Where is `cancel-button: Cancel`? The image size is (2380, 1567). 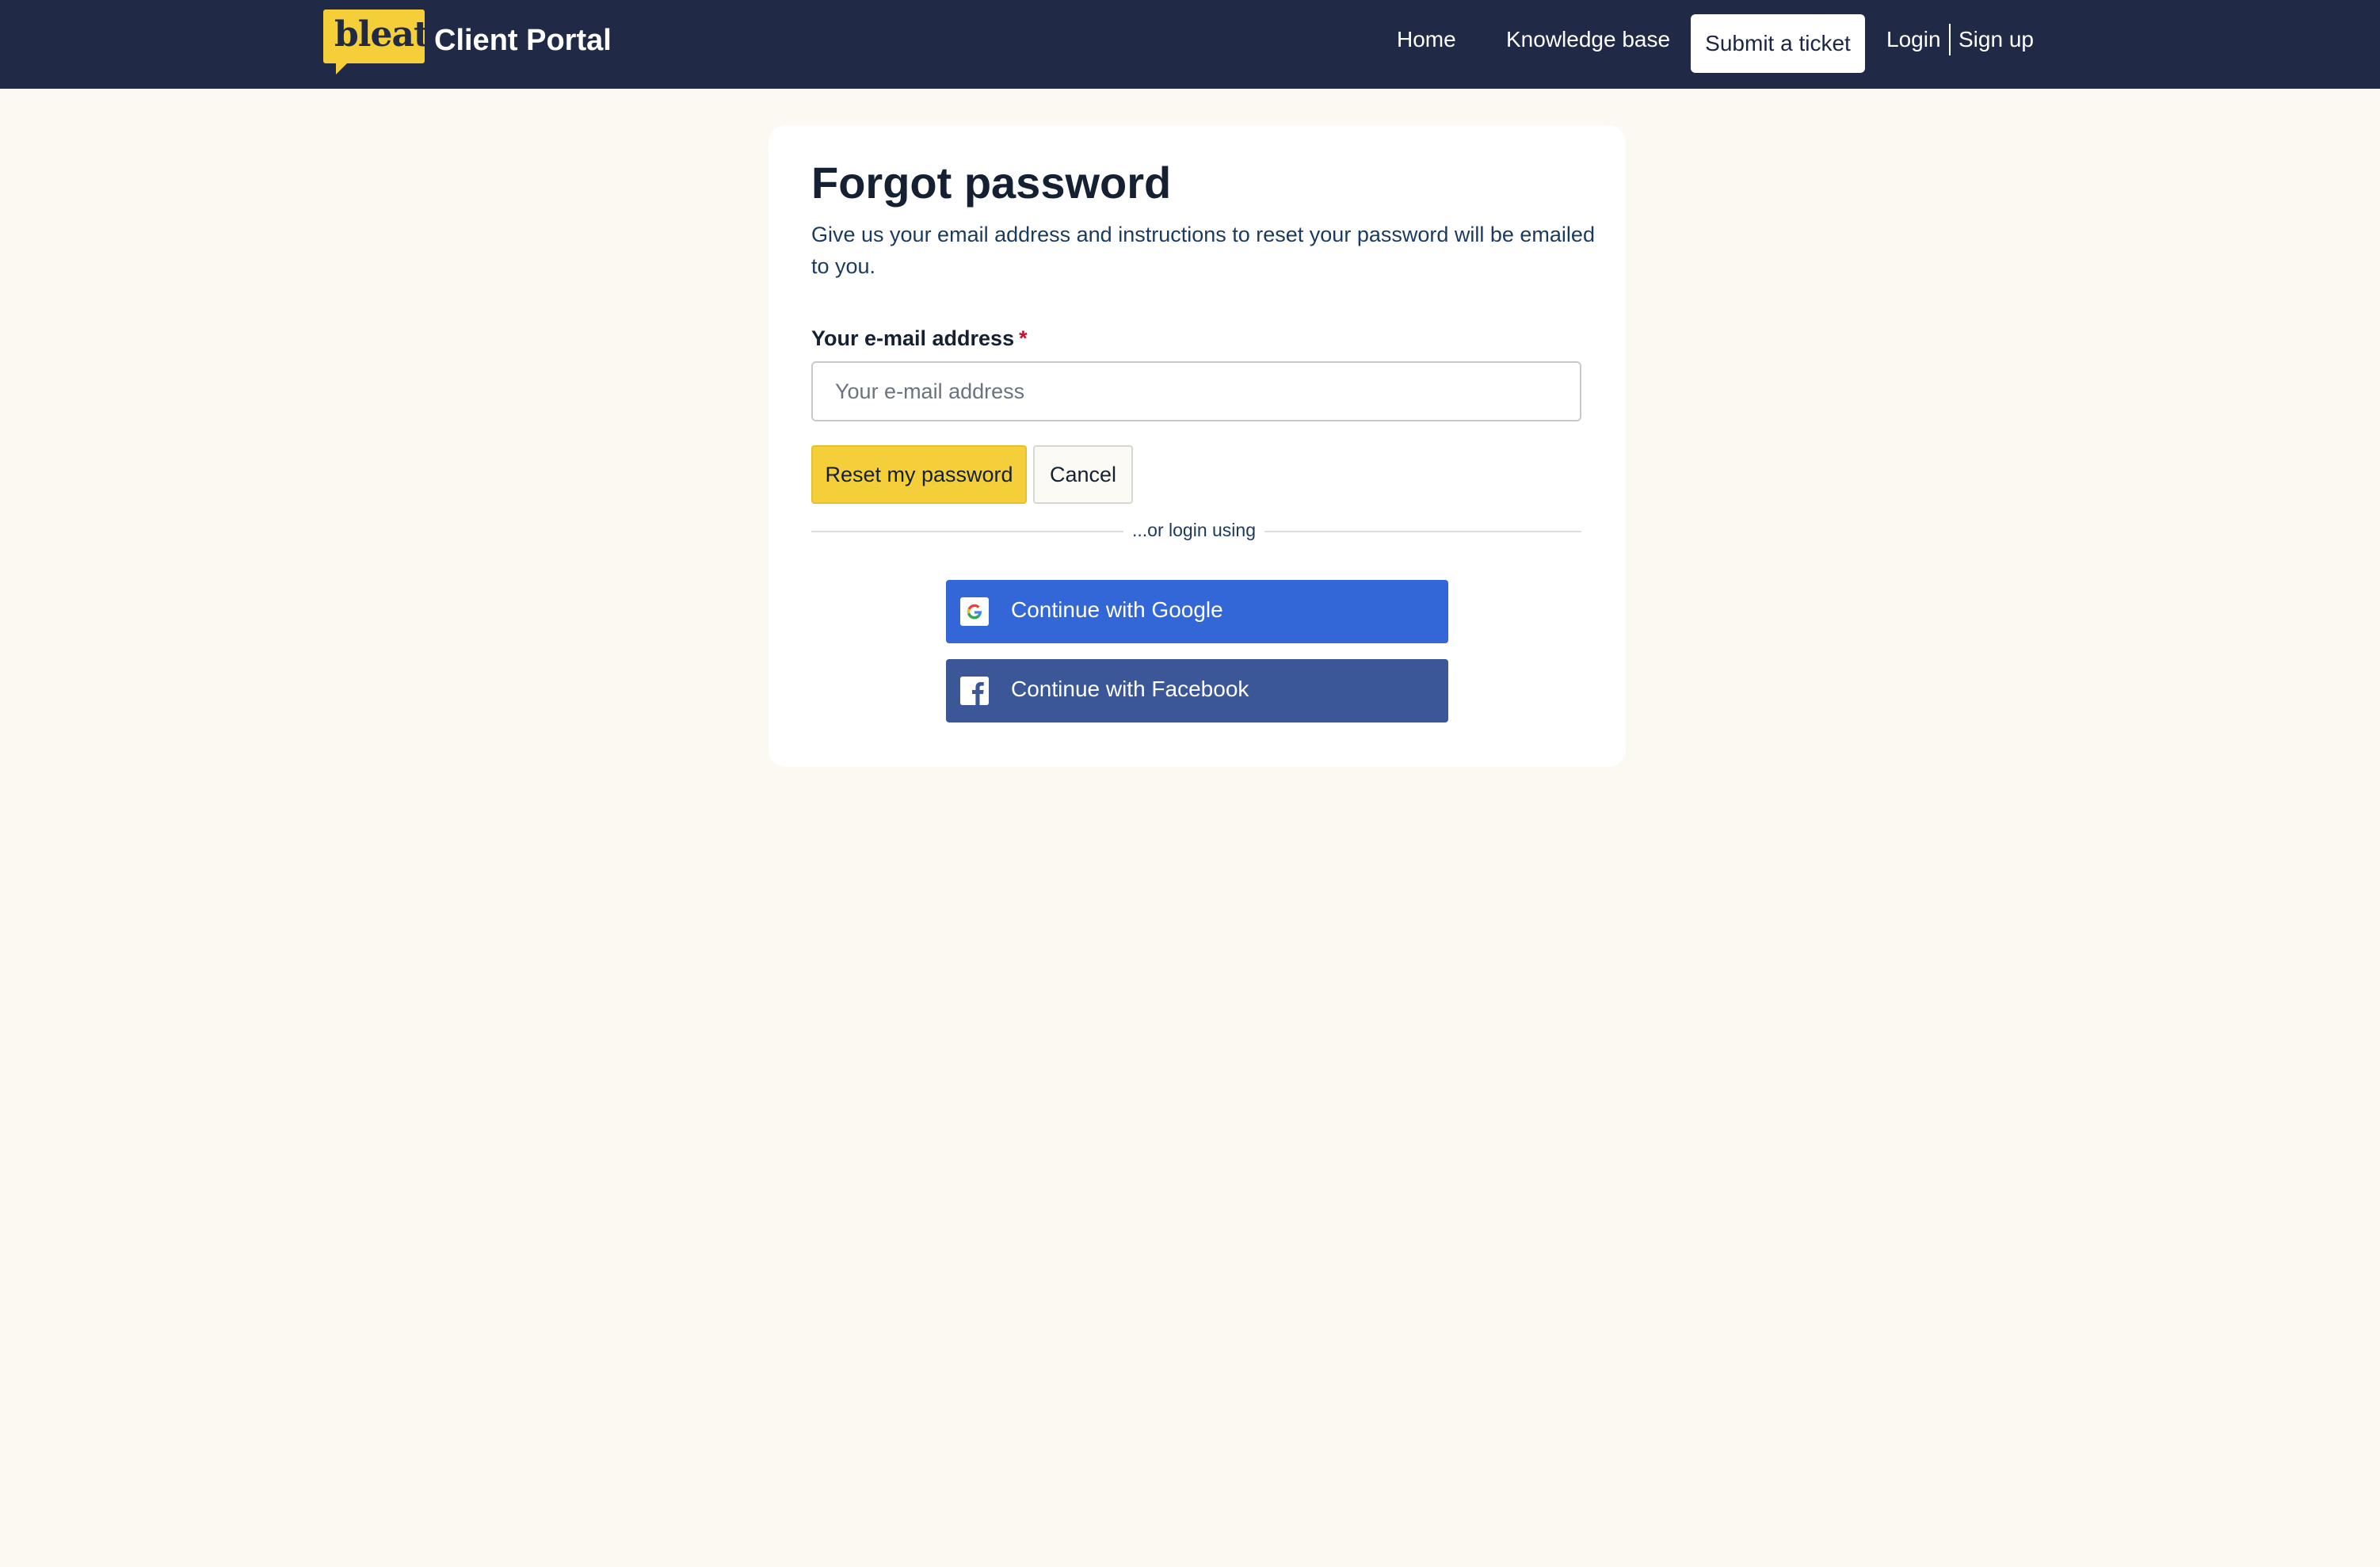
cancel-button: Cancel is located at coordinates (1083, 474).